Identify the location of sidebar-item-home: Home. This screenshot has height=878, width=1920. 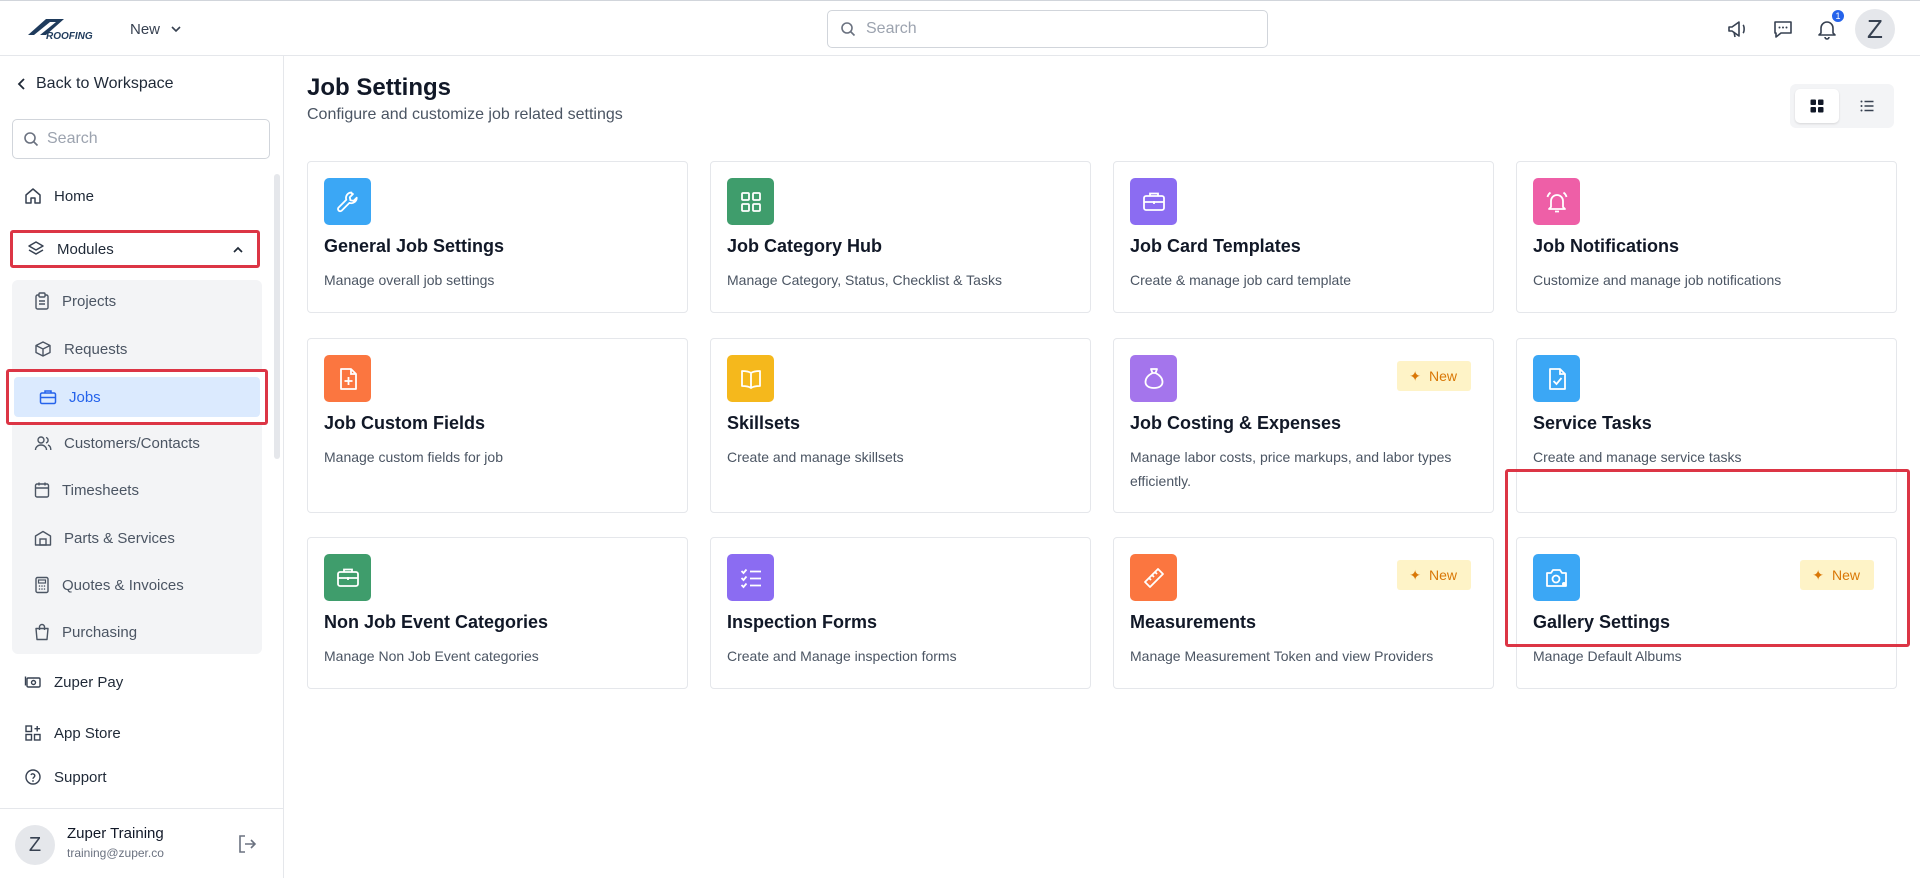
(59, 196).